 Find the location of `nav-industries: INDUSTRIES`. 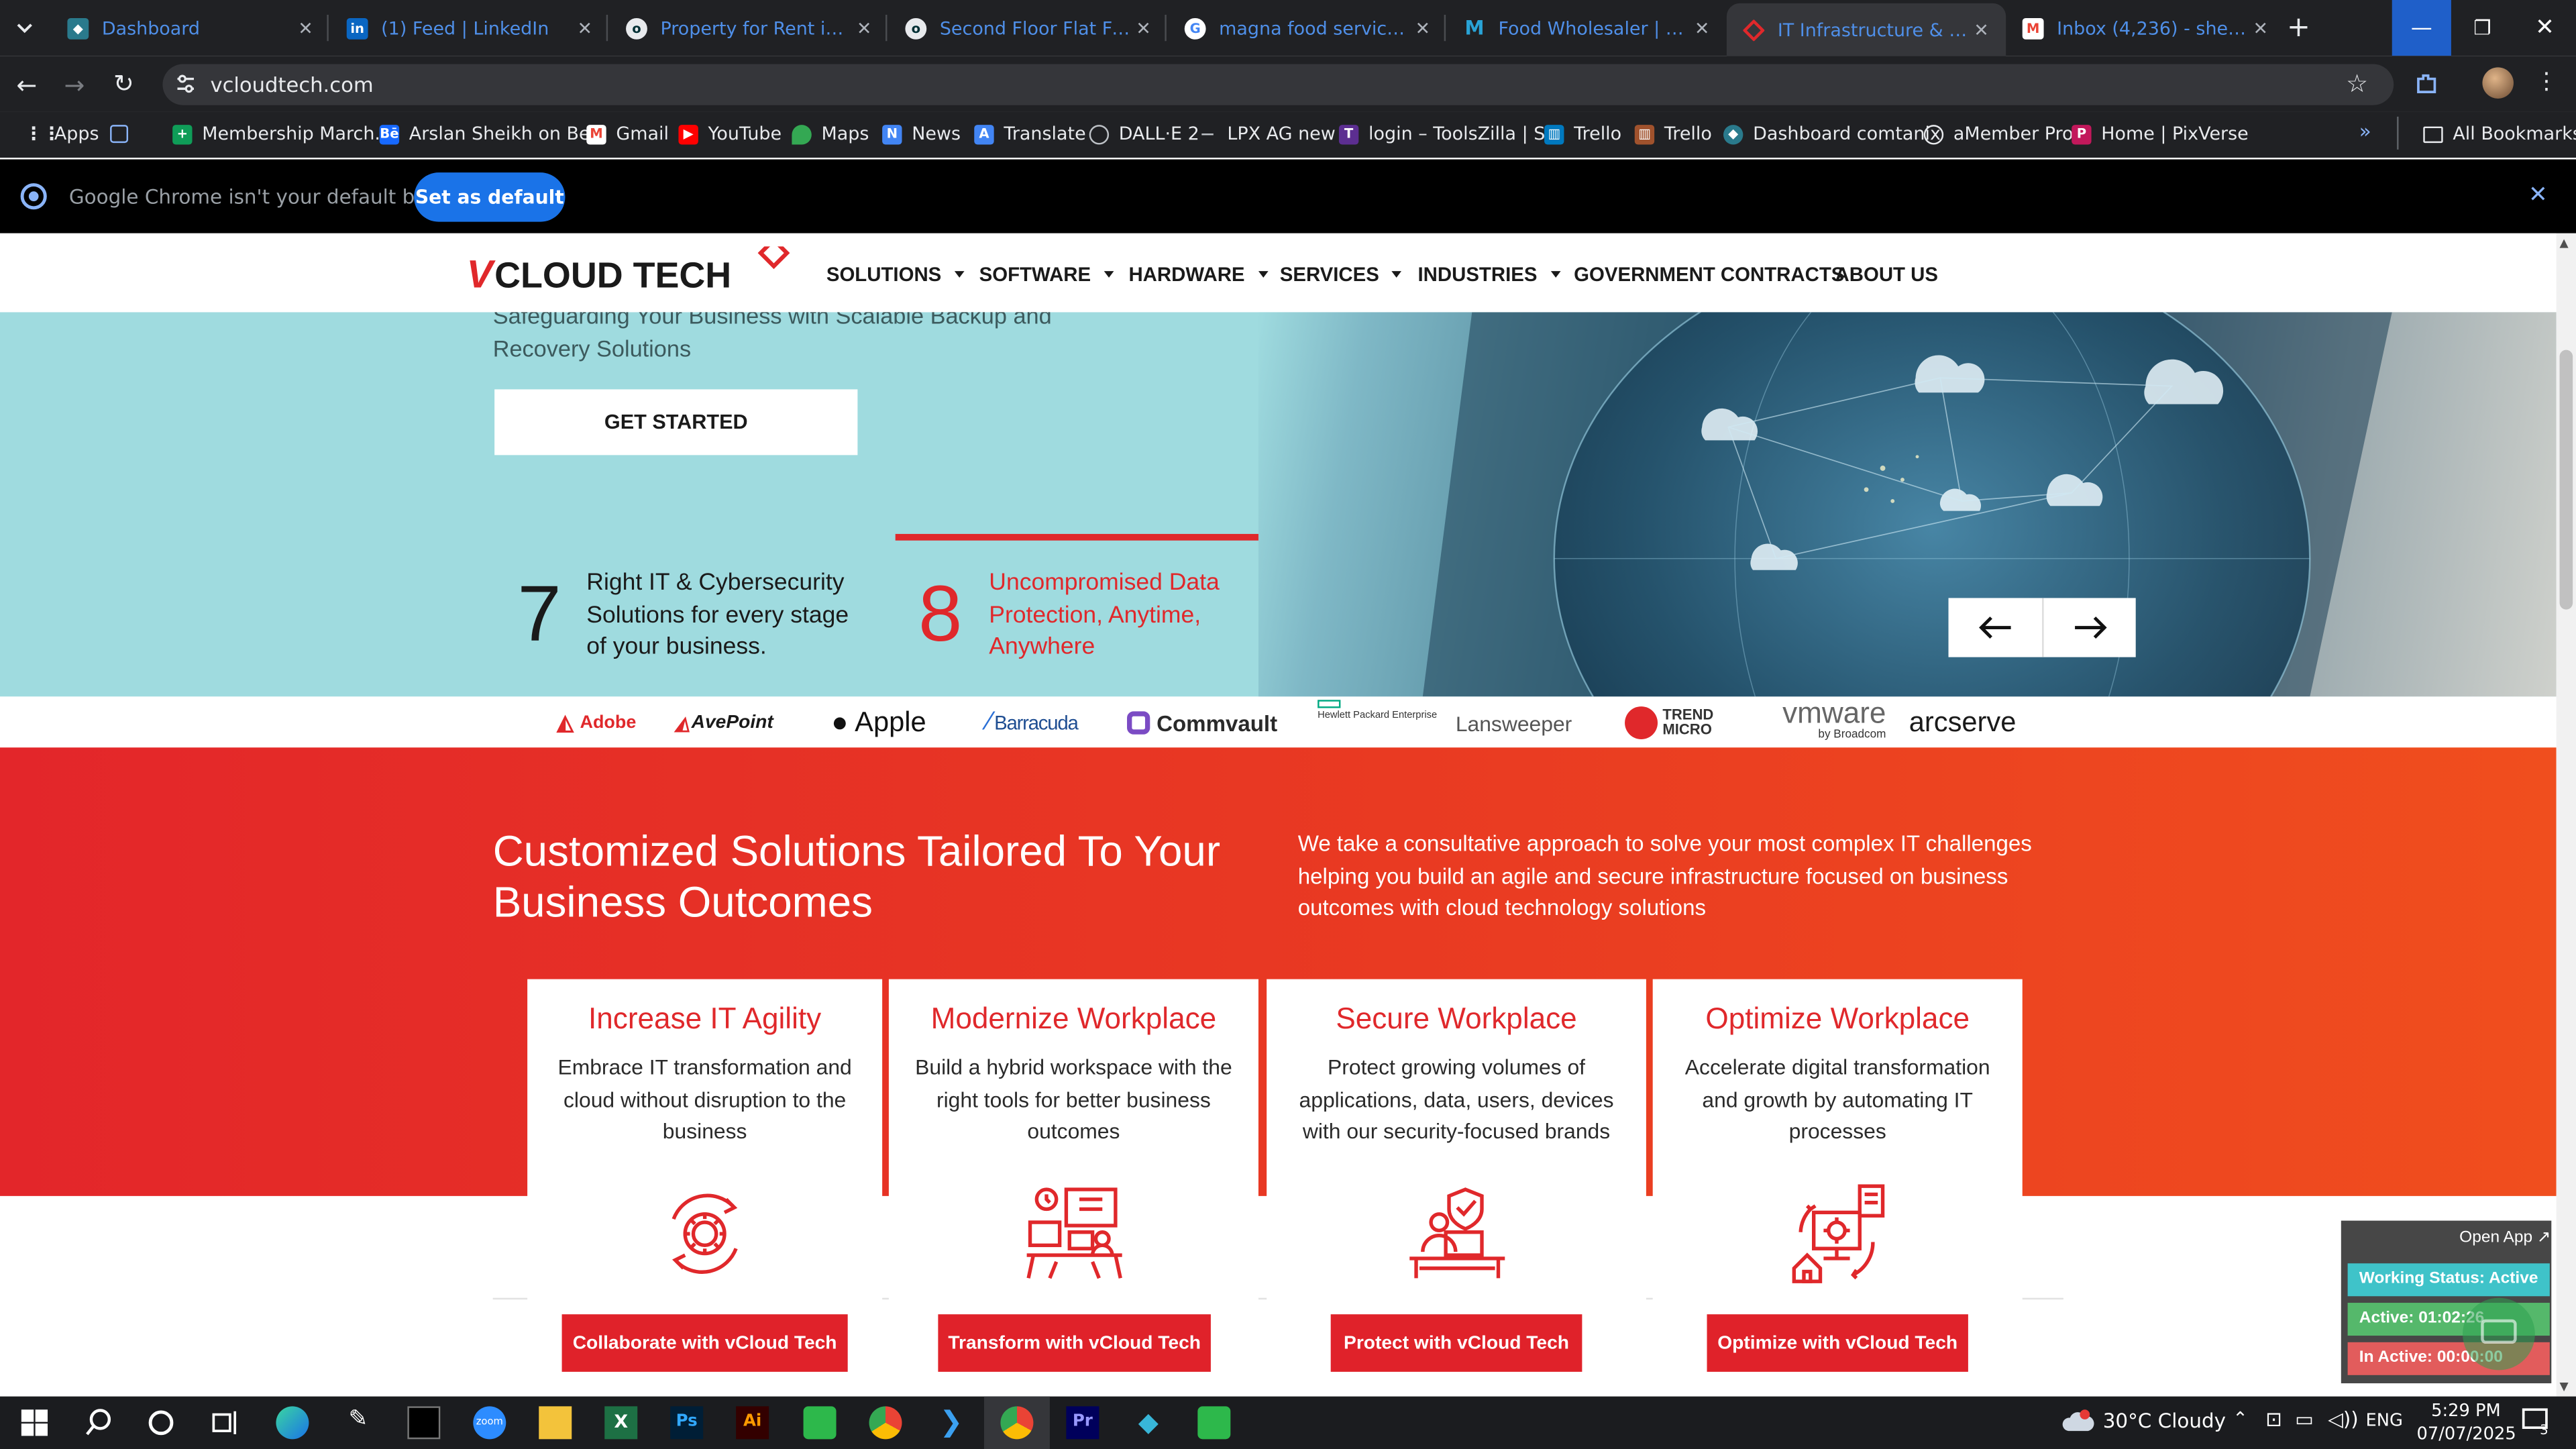

nav-industries: INDUSTRIES is located at coordinates (1488, 274).